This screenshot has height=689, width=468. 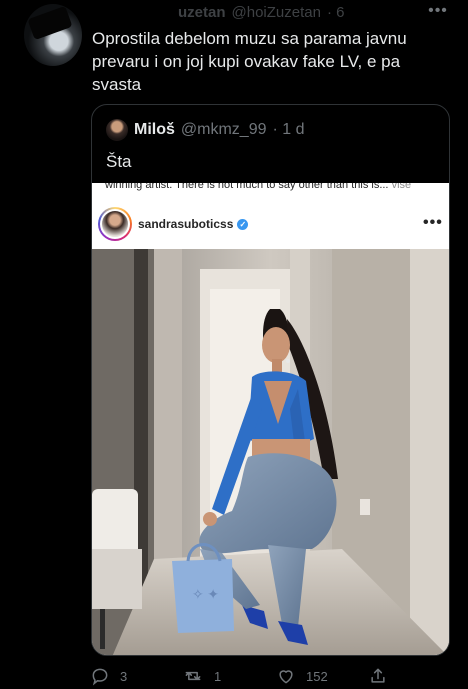 I want to click on author-display-name: uzetan, so click(x=202, y=12).